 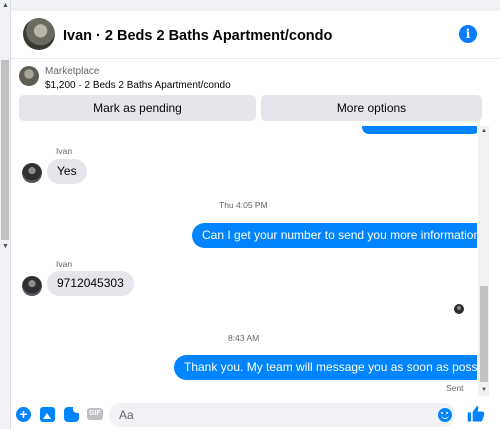 I want to click on chat-title: Ivan · 2 Beds 2 Baths Apartment/condo, so click(x=197, y=36).